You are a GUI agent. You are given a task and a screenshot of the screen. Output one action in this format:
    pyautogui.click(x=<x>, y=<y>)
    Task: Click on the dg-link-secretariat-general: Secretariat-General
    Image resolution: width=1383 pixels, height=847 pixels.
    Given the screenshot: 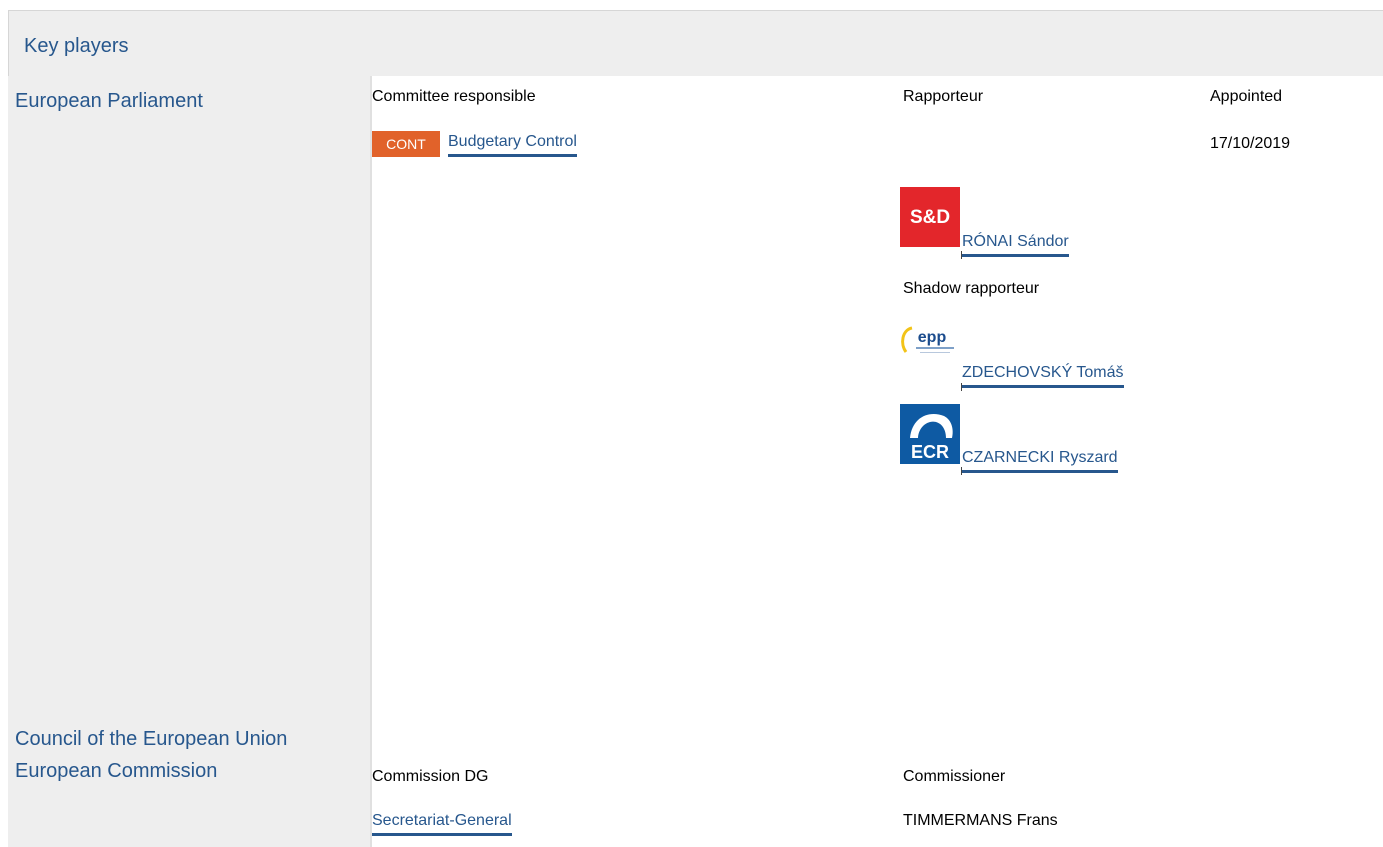 What is the action you would take?
    pyautogui.click(x=442, y=824)
    